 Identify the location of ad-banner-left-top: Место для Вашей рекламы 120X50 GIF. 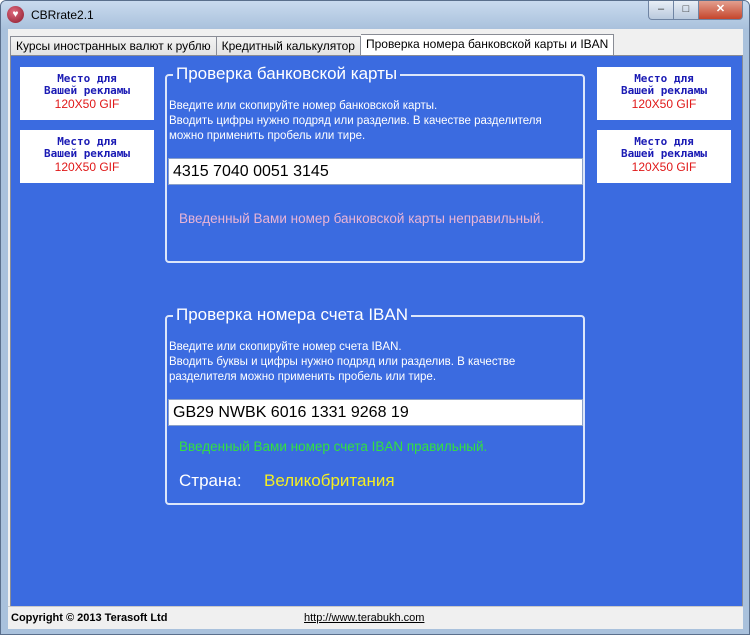
(87, 93).